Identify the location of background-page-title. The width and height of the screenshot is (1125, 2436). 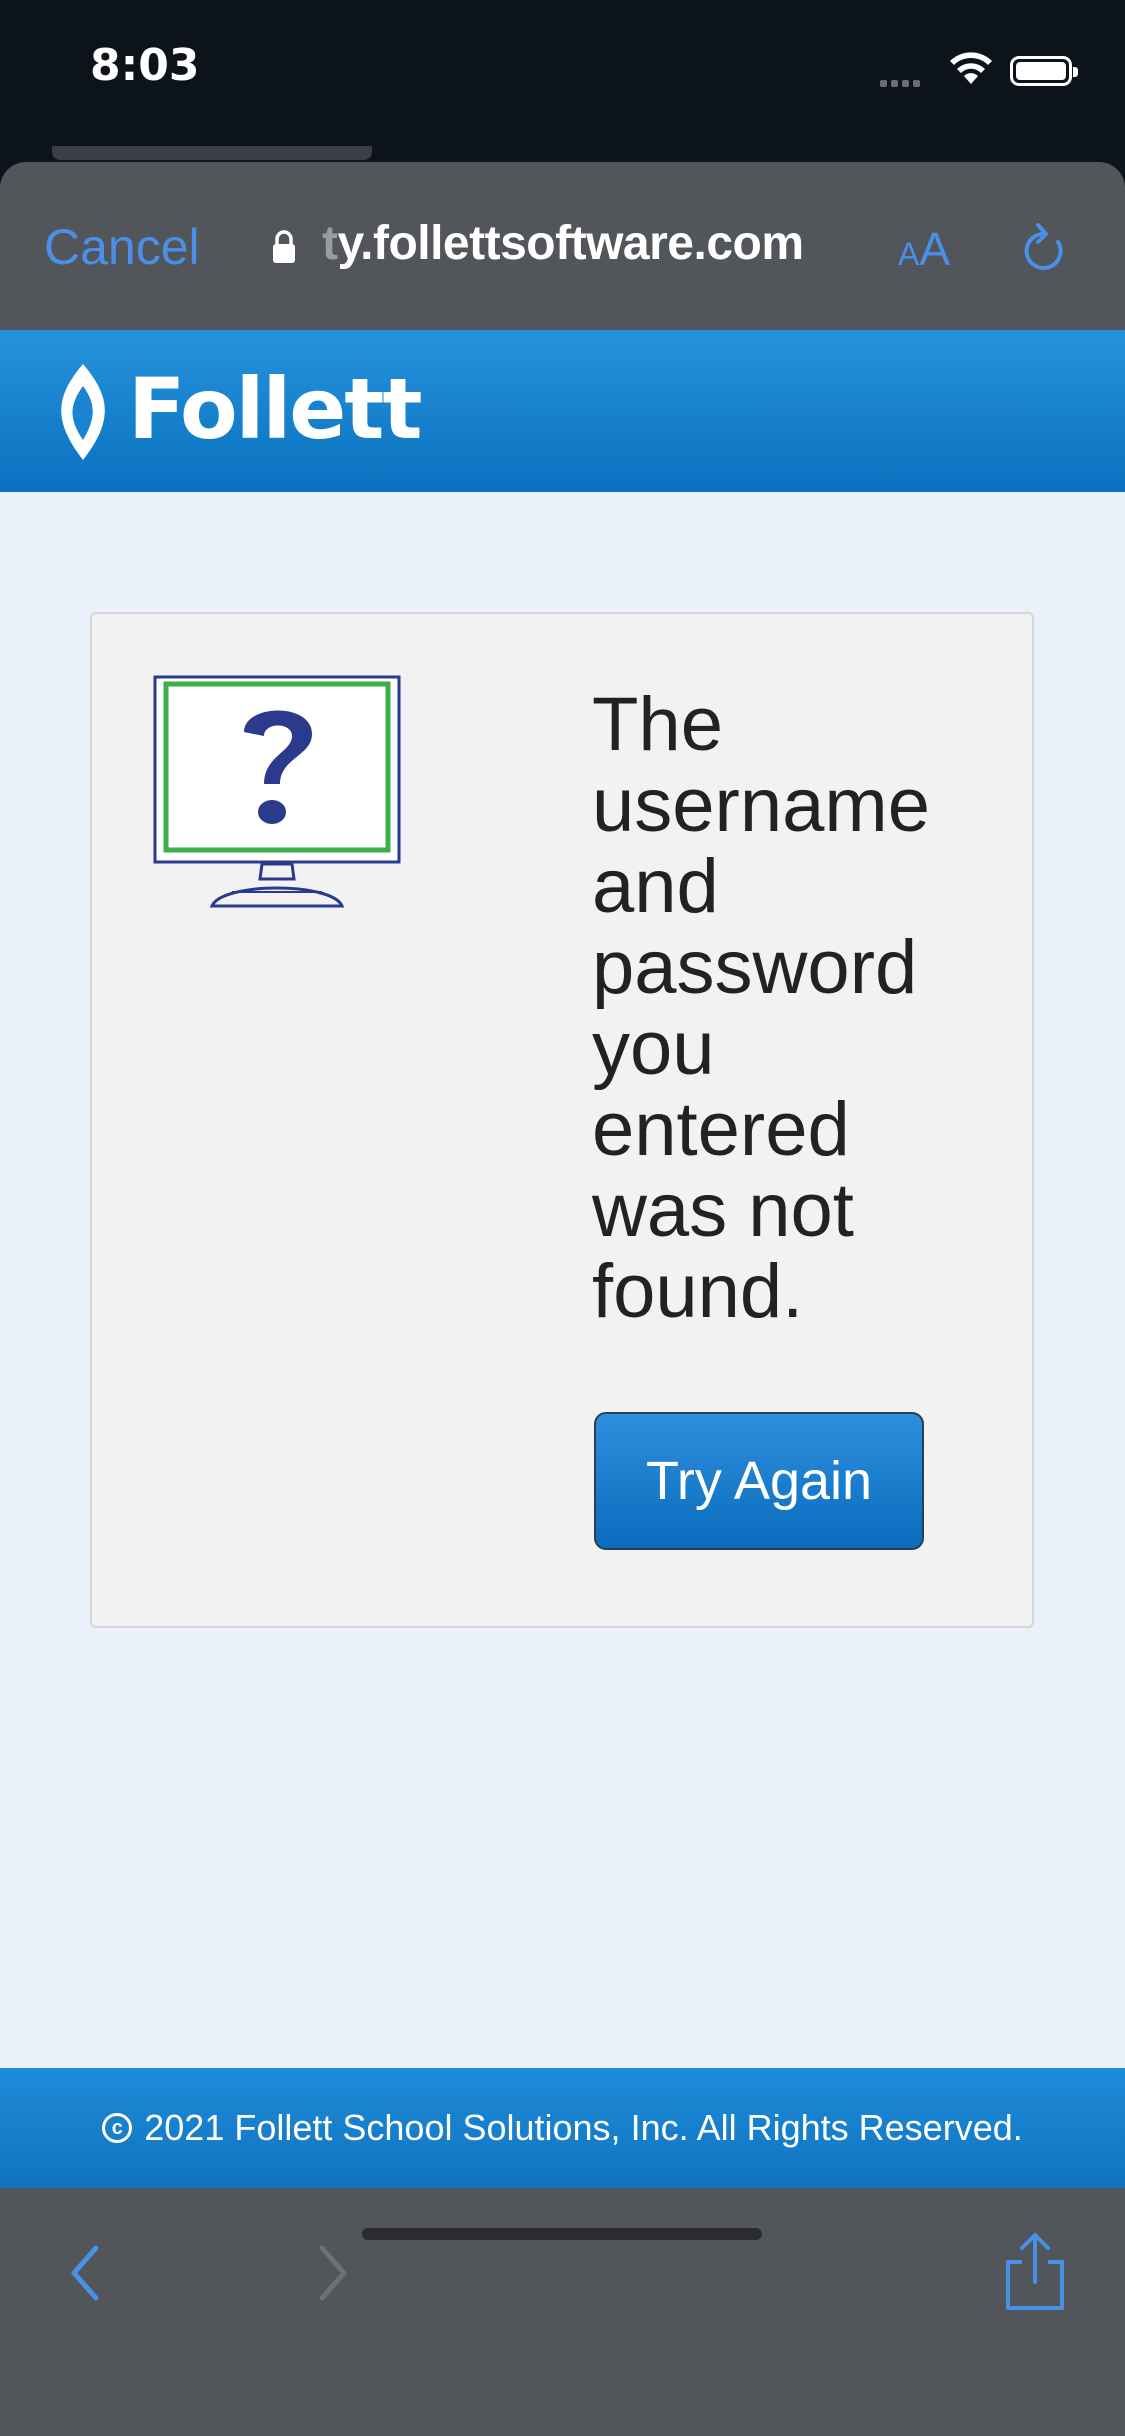
(217, 153).